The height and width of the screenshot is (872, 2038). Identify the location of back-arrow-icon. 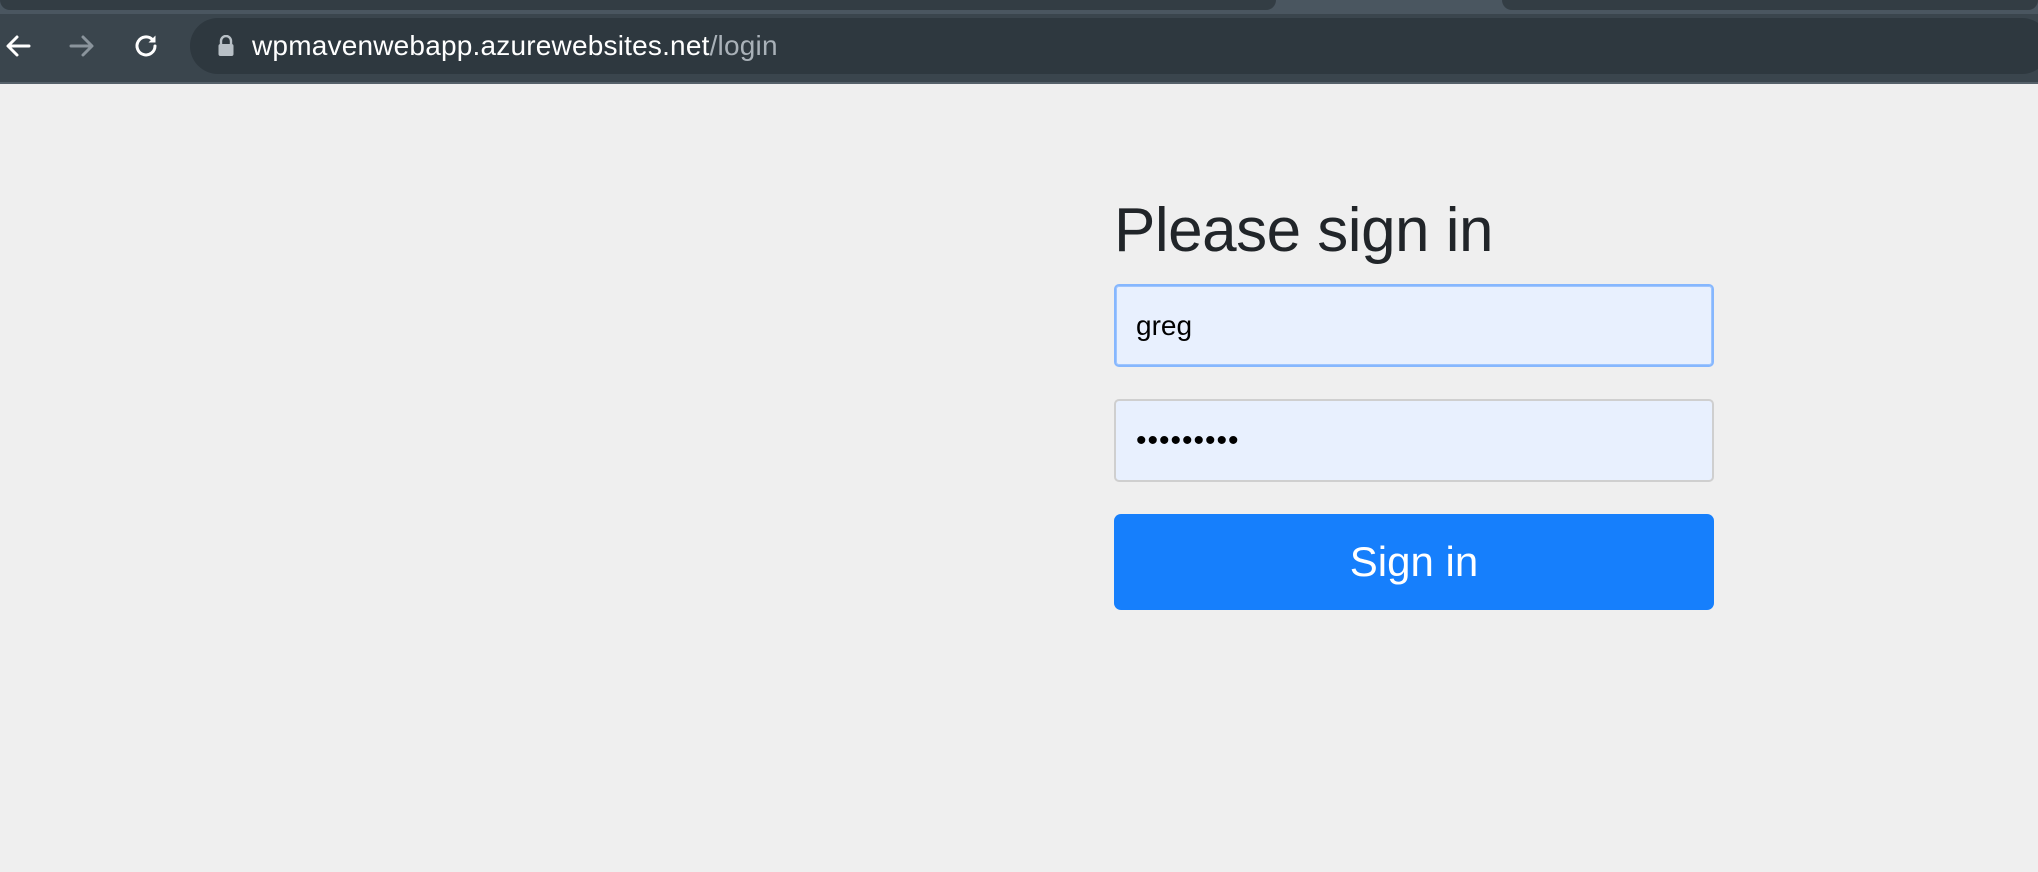
(18, 46).